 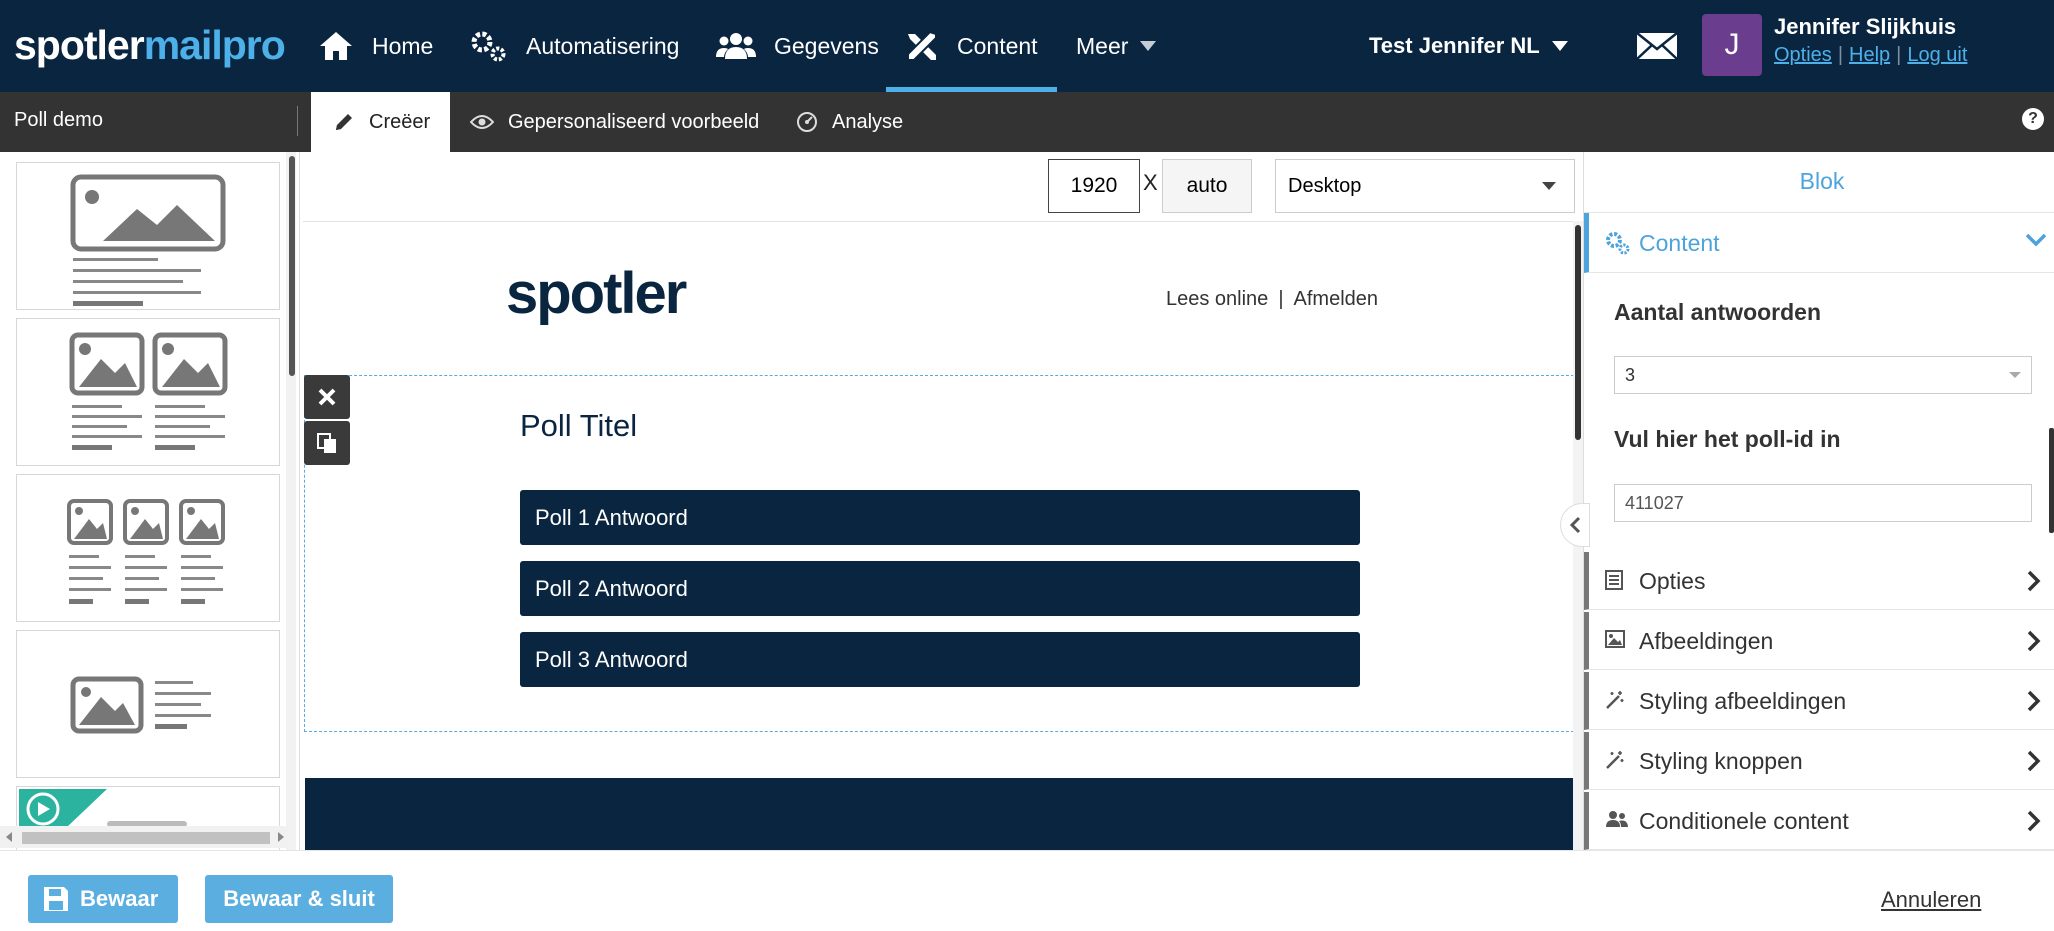 I want to click on section-content-label: Content, so click(x=1679, y=243).